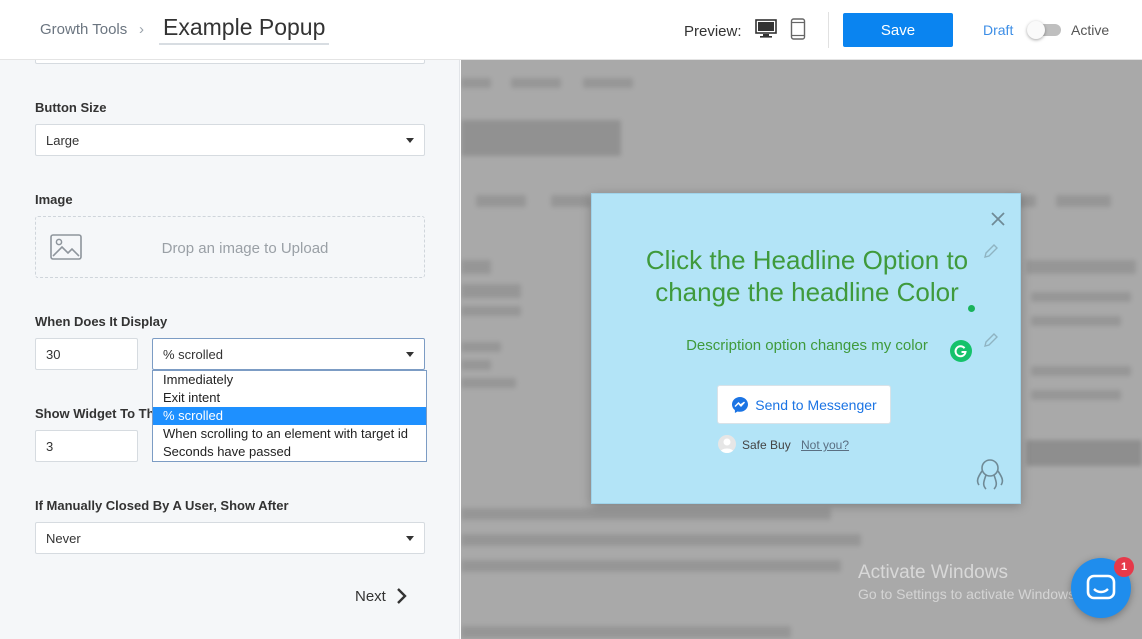 The width and height of the screenshot is (1142, 639). I want to click on next-button: Next, so click(381, 596).